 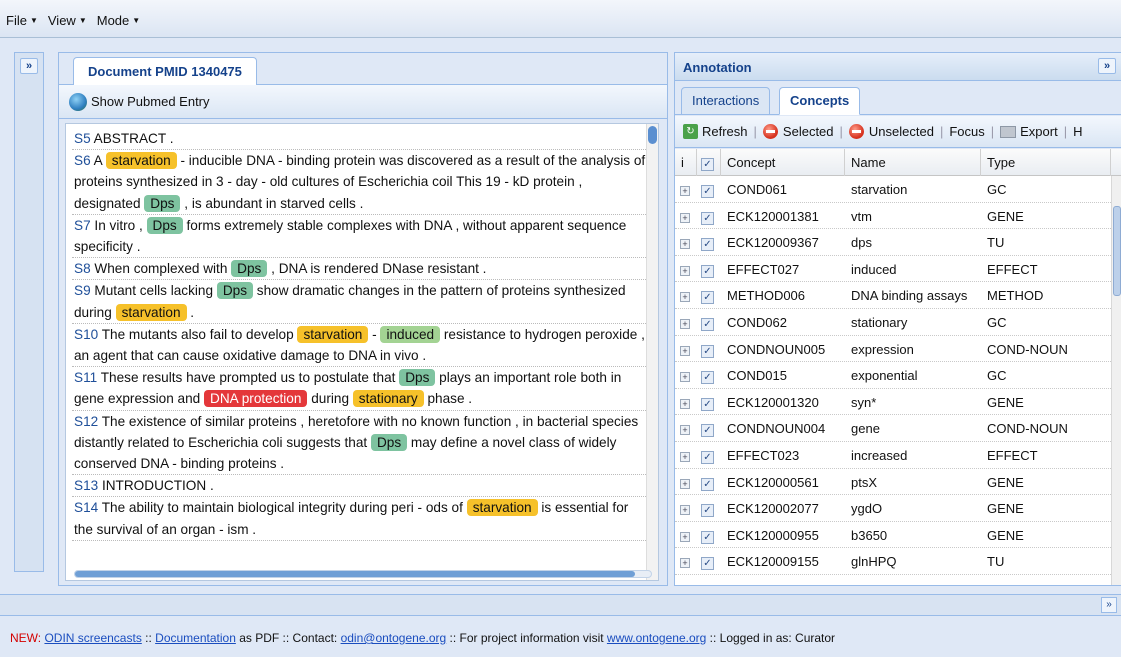 What do you see at coordinates (359, 139) in the screenshot?
I see `sentence: S5 ABSTRACT .` at bounding box center [359, 139].